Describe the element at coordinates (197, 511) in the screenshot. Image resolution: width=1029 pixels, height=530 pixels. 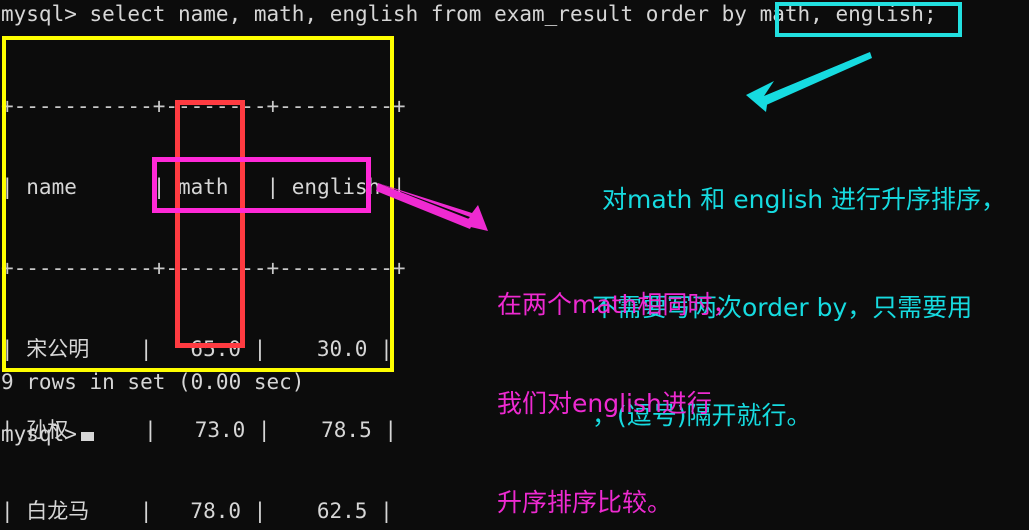
I see `table-row: | 白龙马 | 78.0 | 62.5 |` at that location.